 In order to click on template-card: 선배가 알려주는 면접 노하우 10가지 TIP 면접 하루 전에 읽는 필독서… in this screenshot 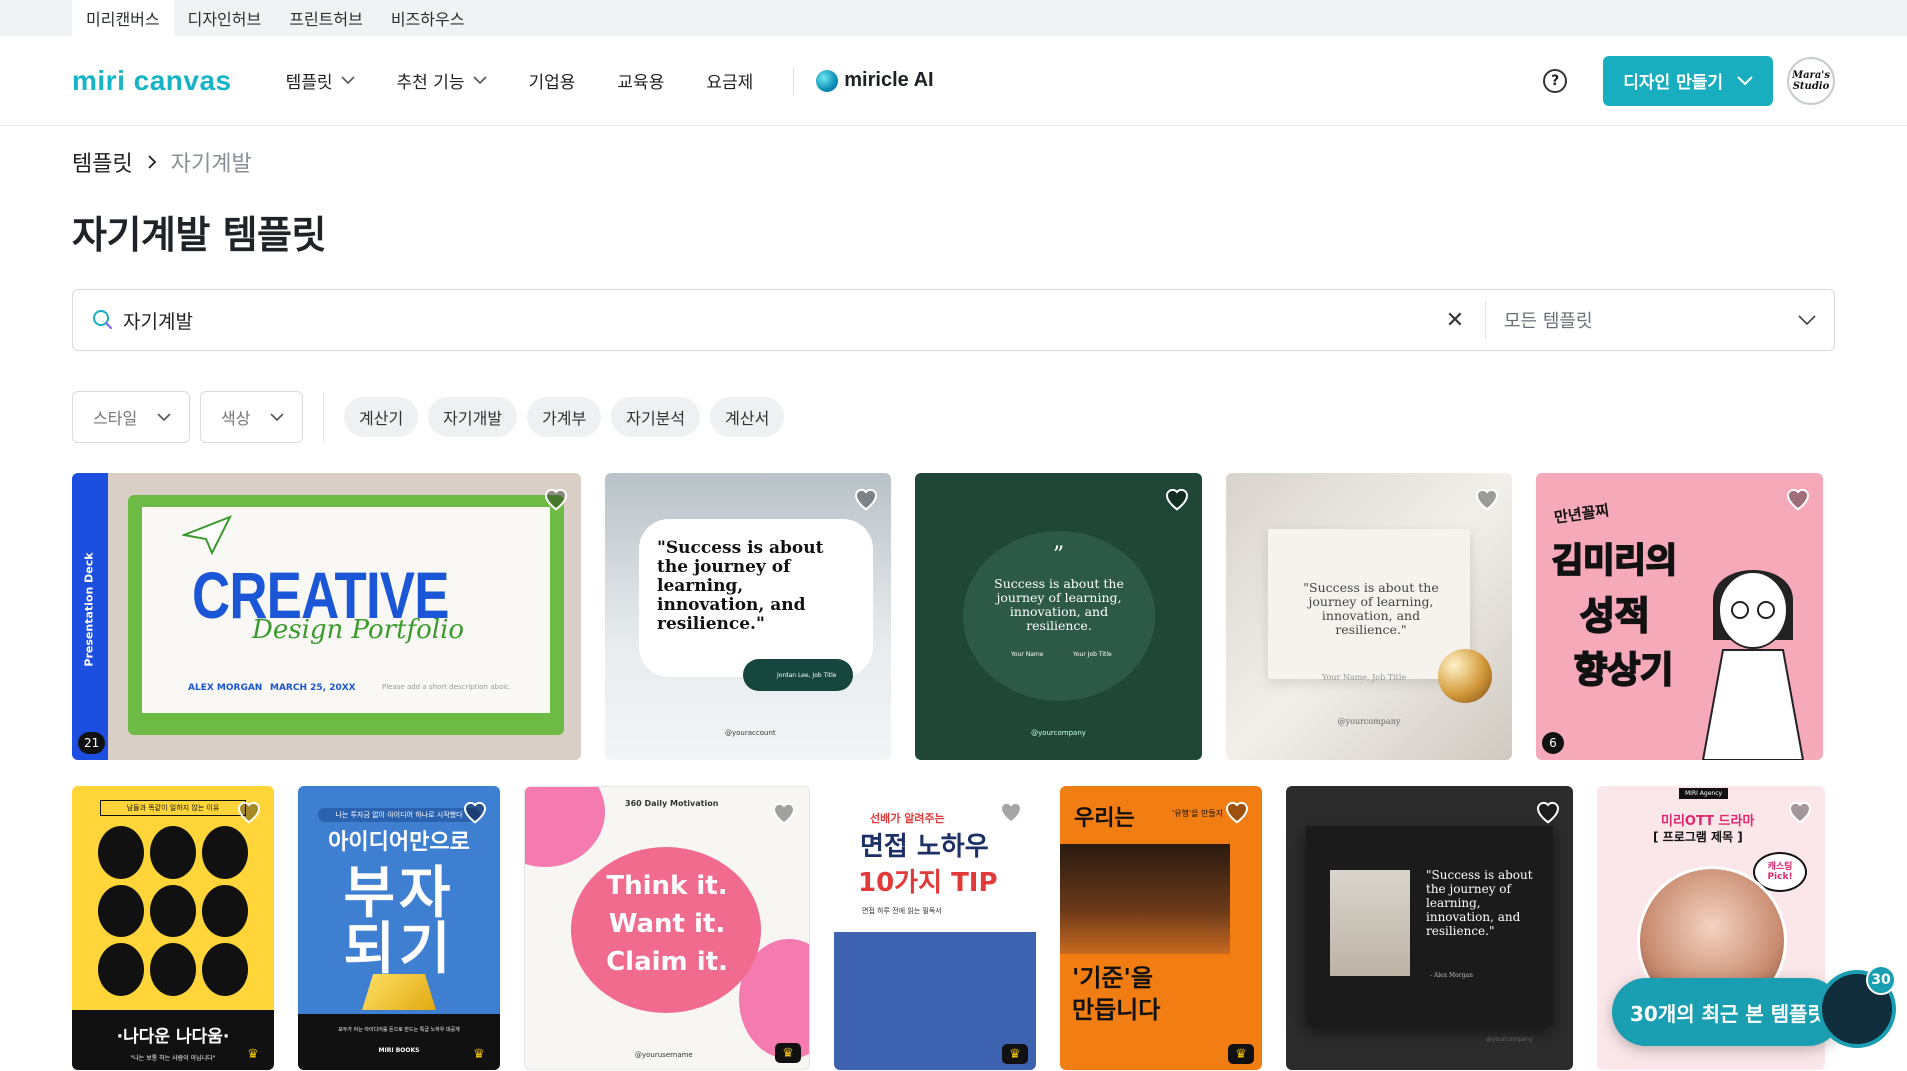, I will do `click(935, 928)`.